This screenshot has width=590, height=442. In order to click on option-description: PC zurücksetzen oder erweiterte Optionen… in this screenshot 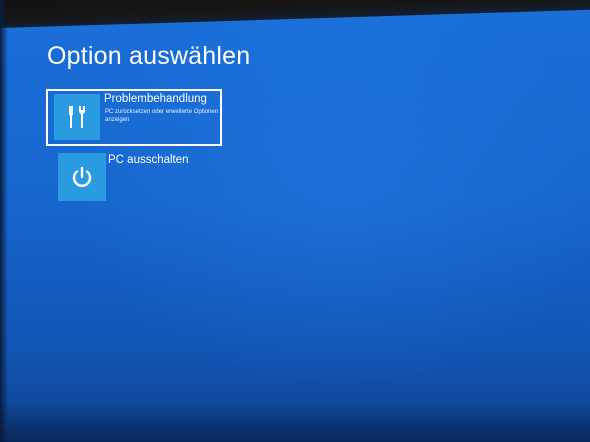, I will do `click(162, 116)`.